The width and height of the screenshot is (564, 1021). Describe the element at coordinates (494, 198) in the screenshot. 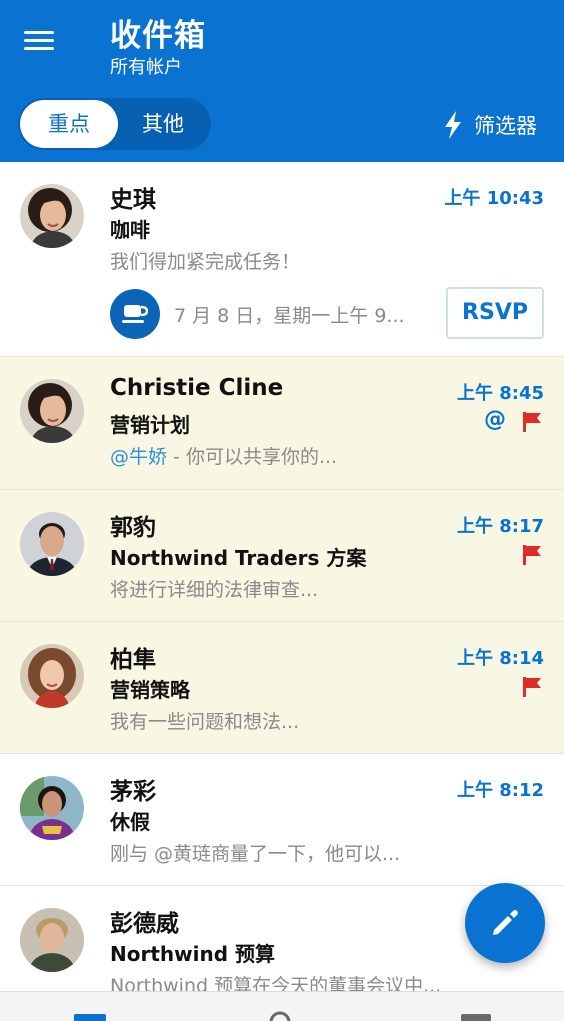

I see `message-time: 上午 10:43` at that location.